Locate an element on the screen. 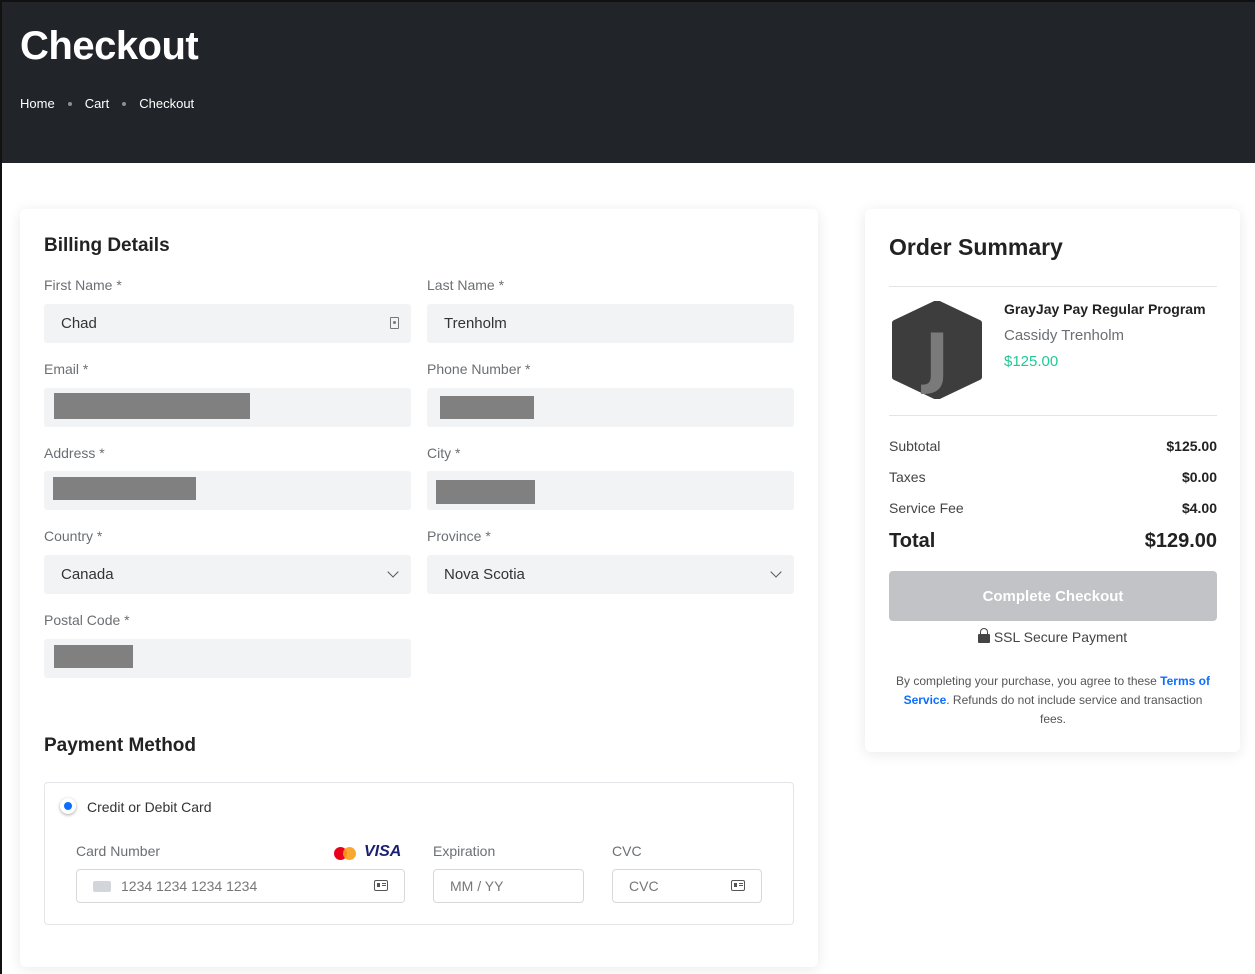 Image resolution: width=1255 pixels, height=974 pixels. complete-checkout-button: Complete Checkout is located at coordinates (1053, 596).